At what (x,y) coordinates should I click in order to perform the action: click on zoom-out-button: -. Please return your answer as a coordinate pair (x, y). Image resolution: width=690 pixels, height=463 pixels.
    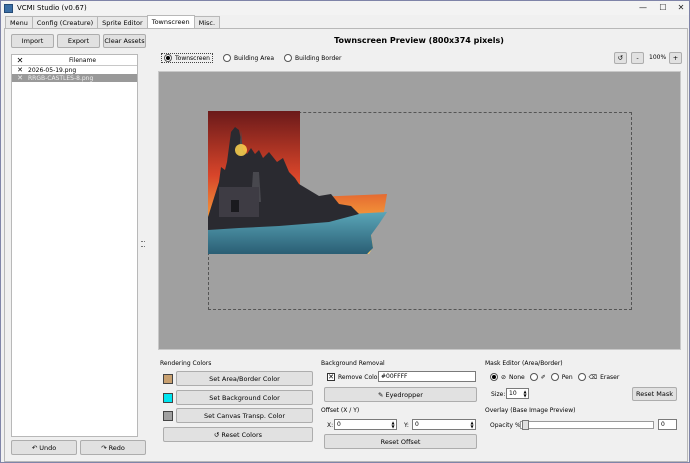
    Looking at the image, I should click on (637, 58).